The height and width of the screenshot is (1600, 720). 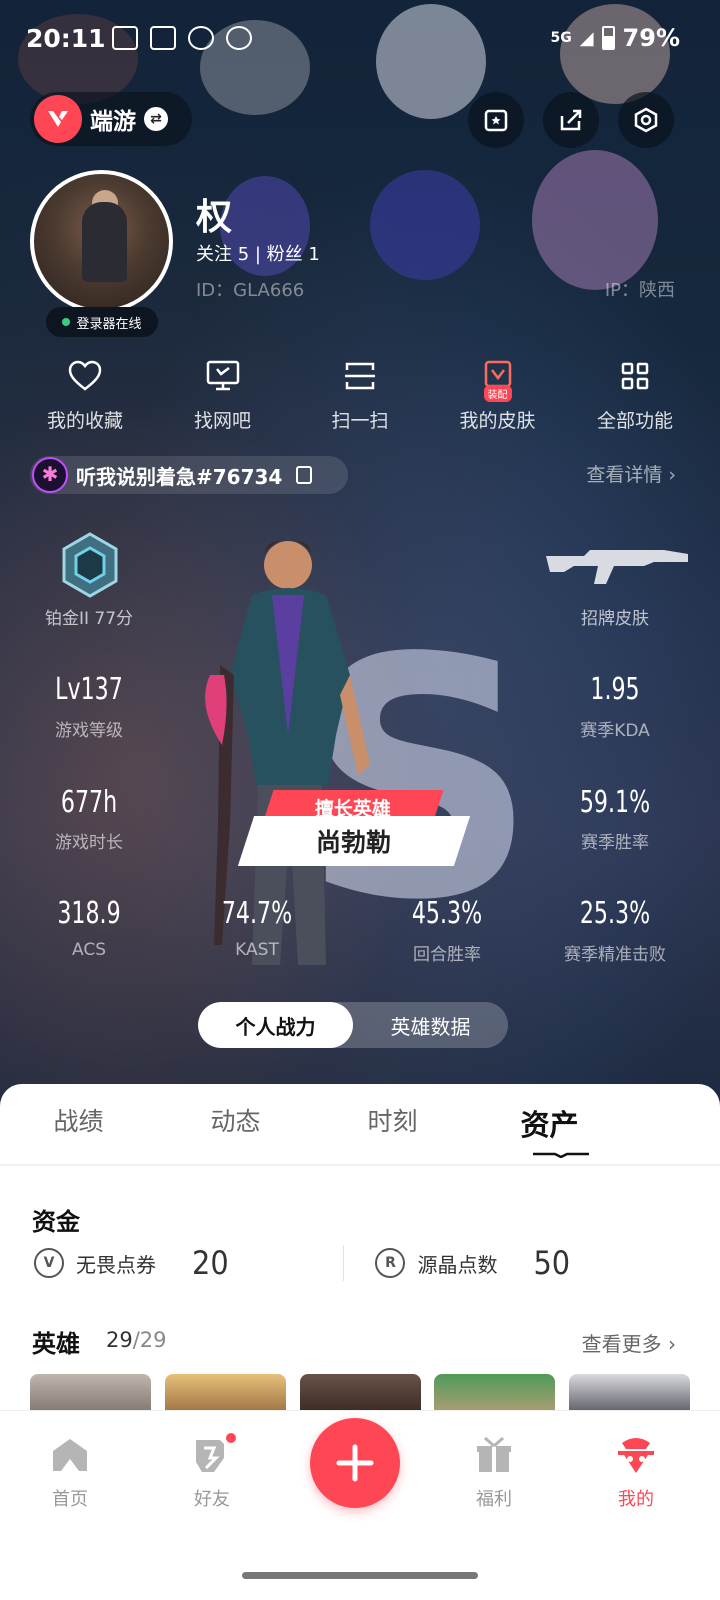 I want to click on edit-card-button, so click(x=496, y=120).